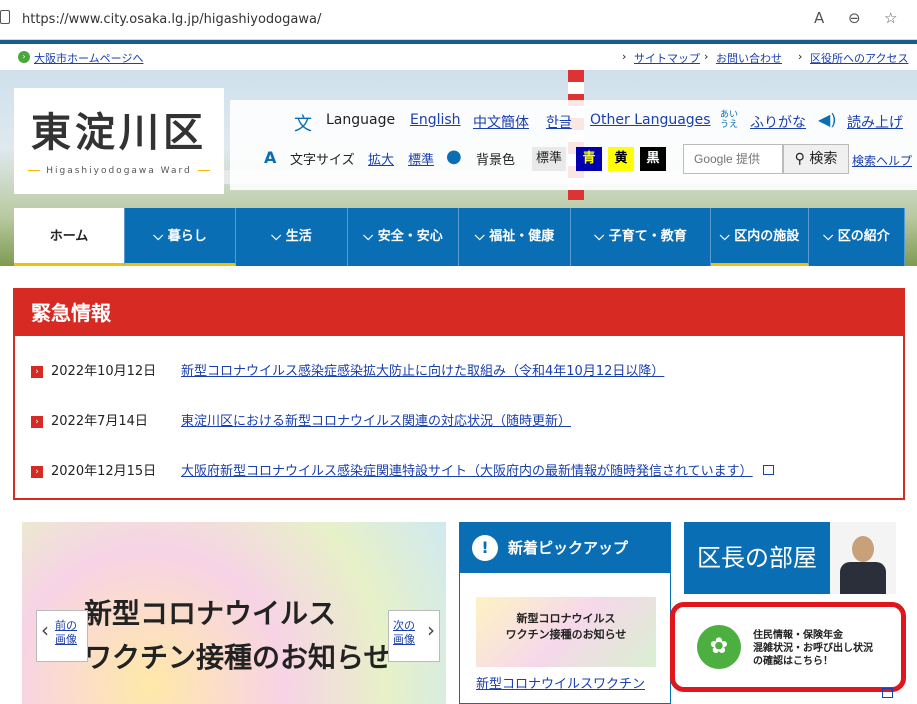 The image size is (917, 704). What do you see at coordinates (863, 236) in the screenshot?
I see `nav-about-label: 区の紹介` at bounding box center [863, 236].